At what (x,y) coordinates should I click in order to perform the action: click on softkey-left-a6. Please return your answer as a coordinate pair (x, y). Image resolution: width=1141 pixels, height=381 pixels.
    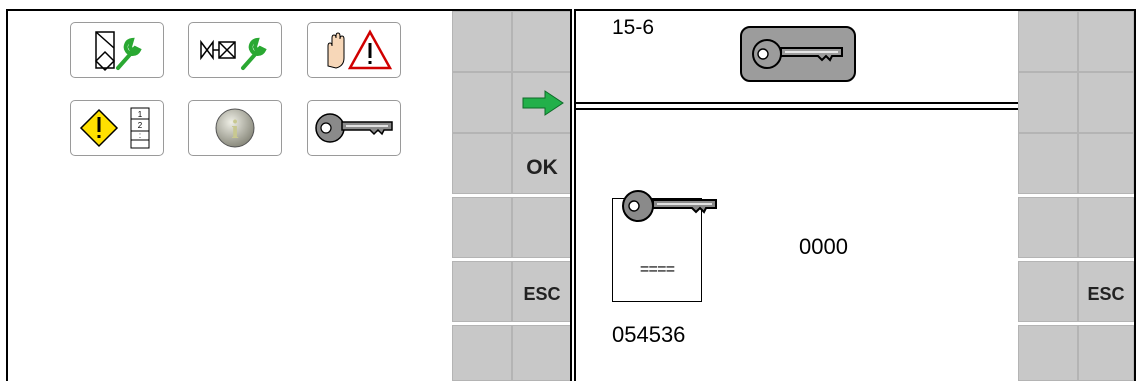
    Looking at the image, I should click on (482, 353).